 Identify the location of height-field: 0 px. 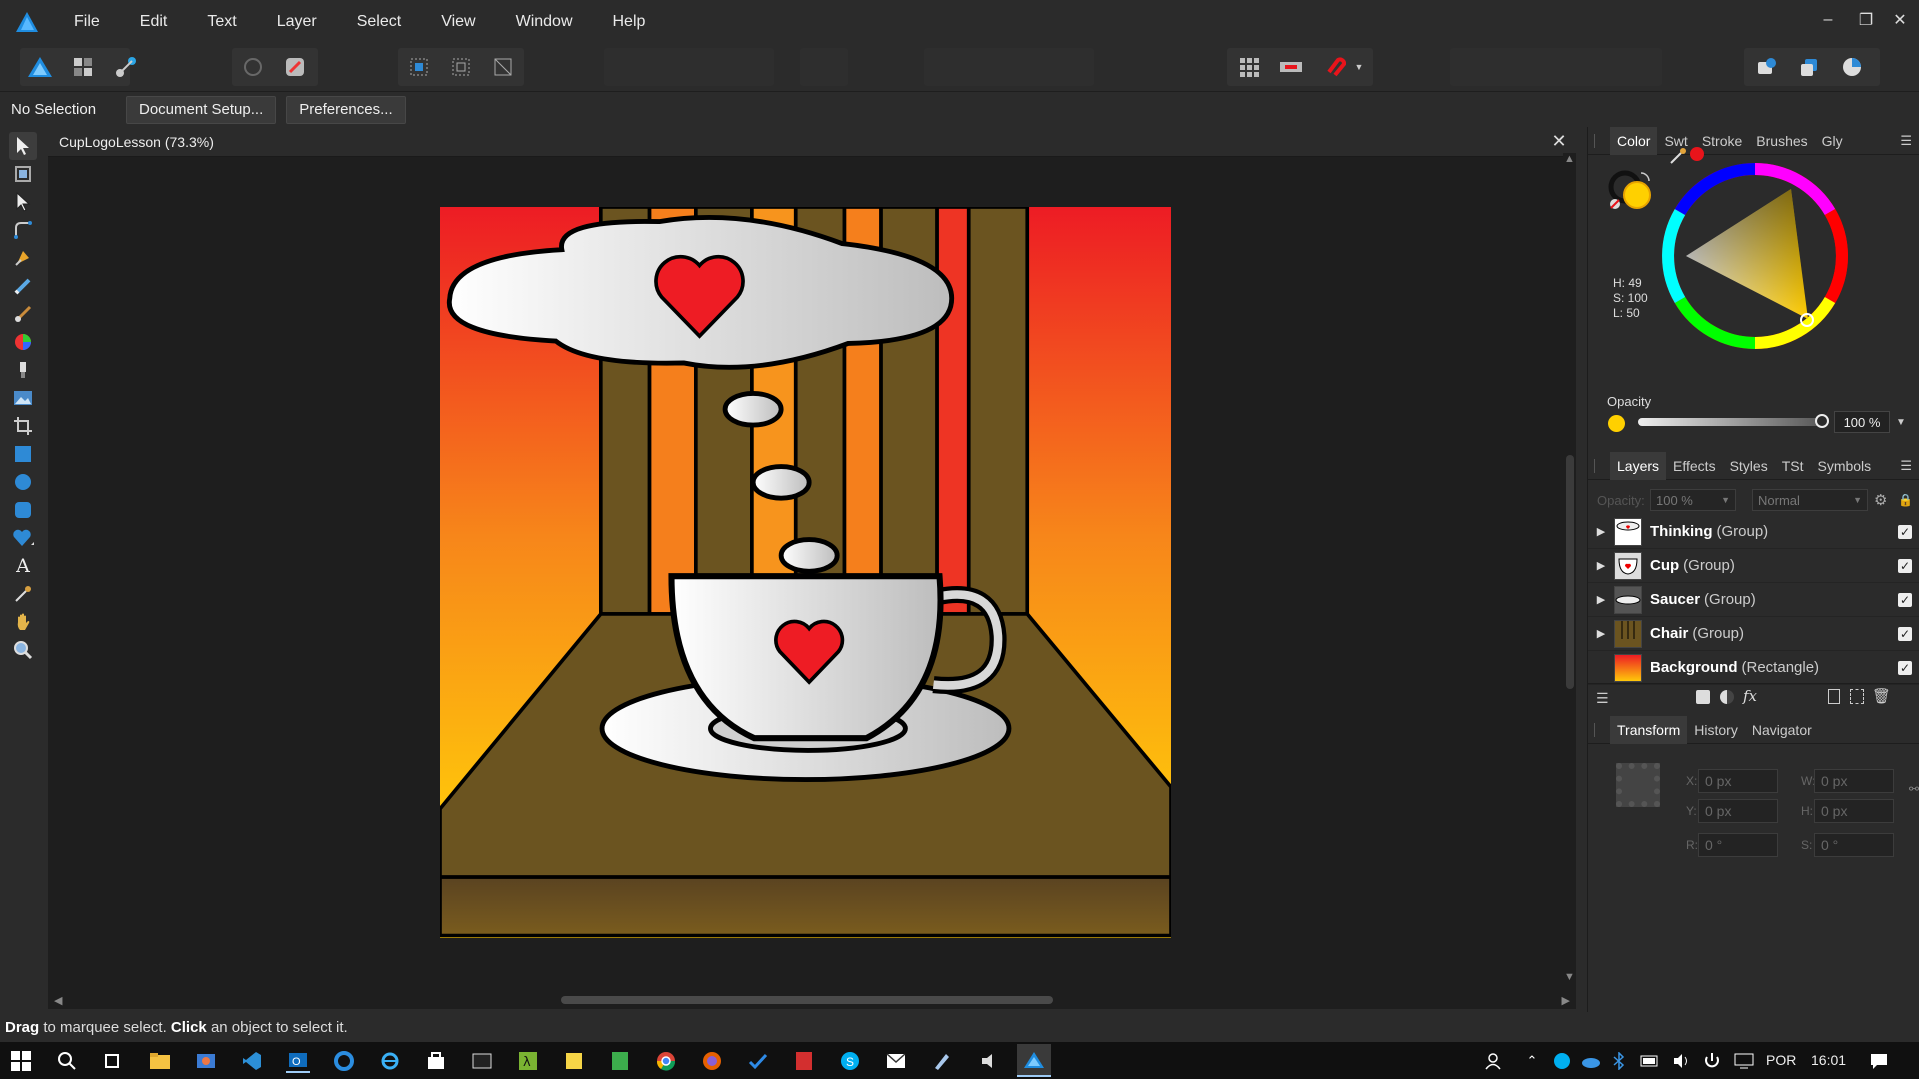
(1854, 811).